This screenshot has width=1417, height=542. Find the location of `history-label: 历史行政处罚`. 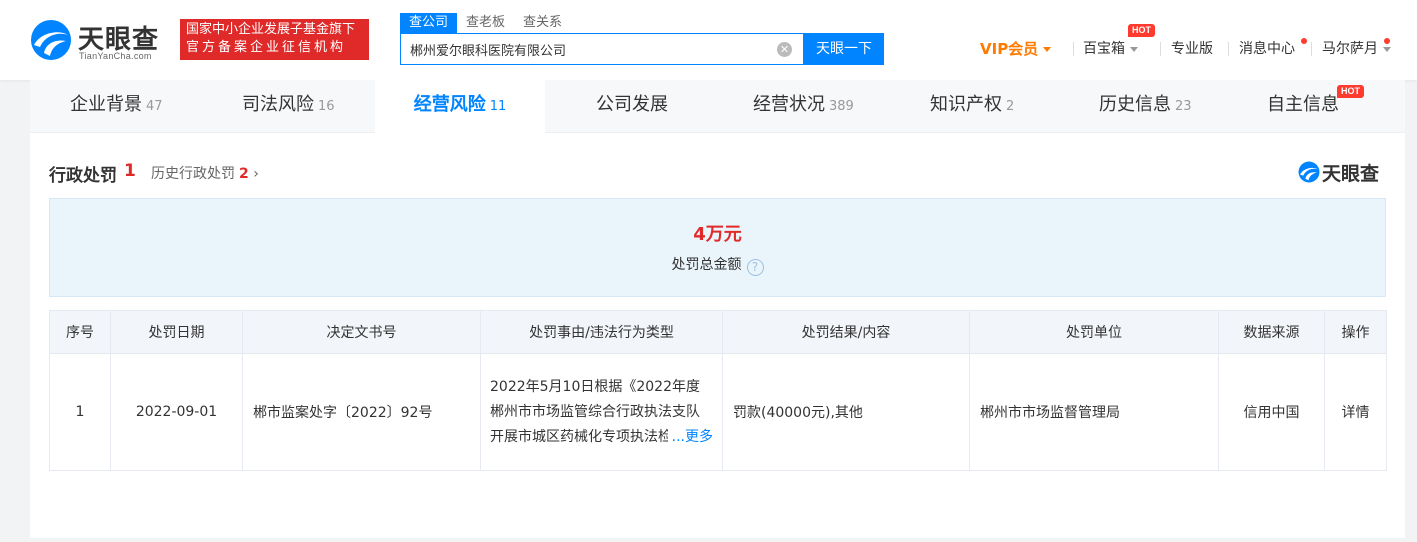

history-label: 历史行政处罚 is located at coordinates (193, 174).